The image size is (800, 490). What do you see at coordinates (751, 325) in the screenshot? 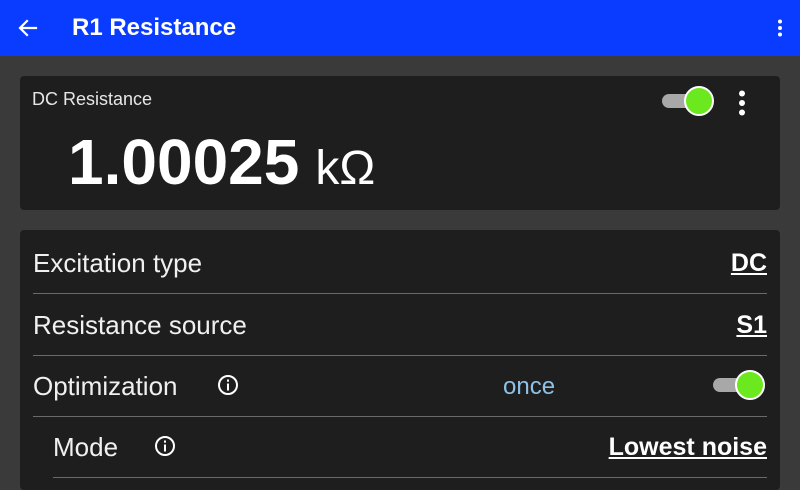
I see `resistance-source-selector: S1` at bounding box center [751, 325].